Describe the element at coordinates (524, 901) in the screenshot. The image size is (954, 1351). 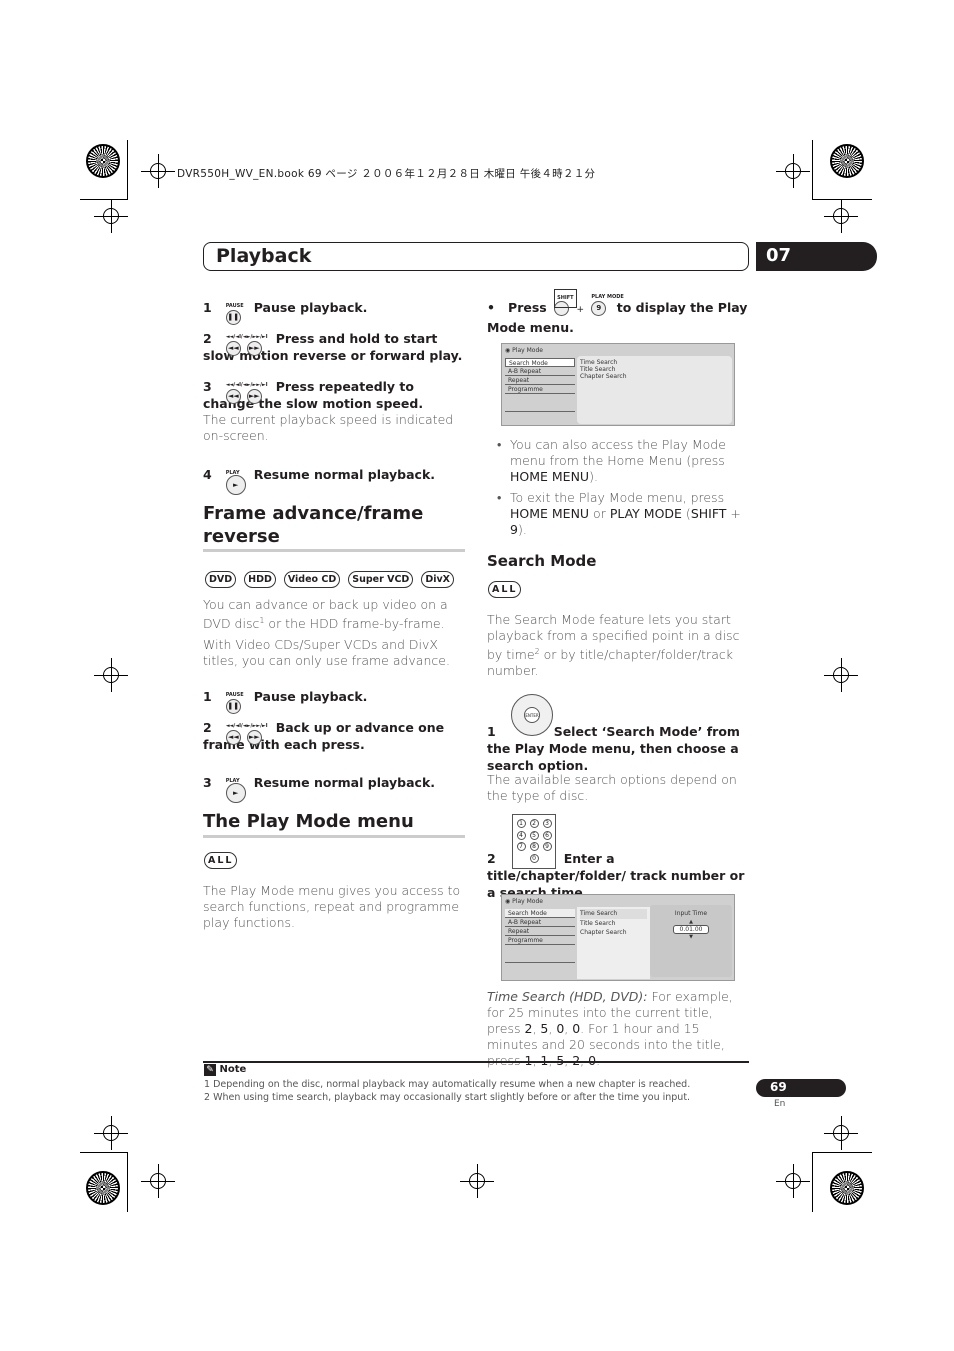
I see `time-search-screen-title: ◉ Play Mode` at that location.